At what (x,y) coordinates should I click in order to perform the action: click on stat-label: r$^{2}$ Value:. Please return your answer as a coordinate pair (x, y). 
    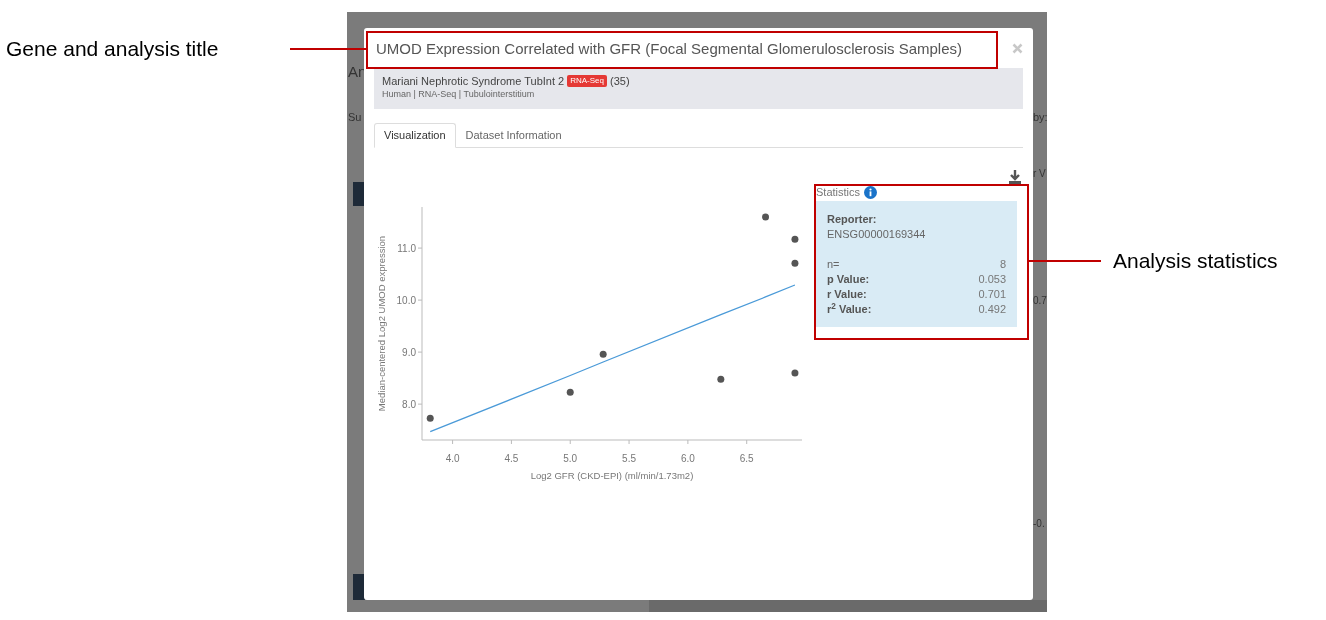
    Looking at the image, I should click on (849, 309).